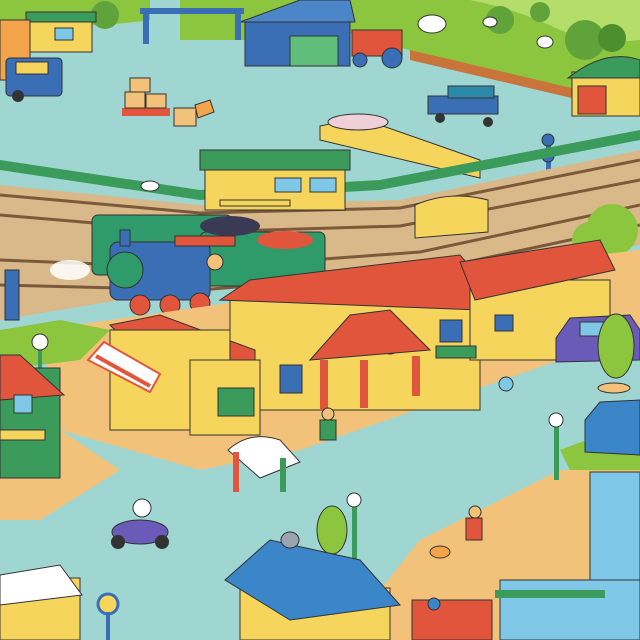  I want to click on cat, so click(506, 384).